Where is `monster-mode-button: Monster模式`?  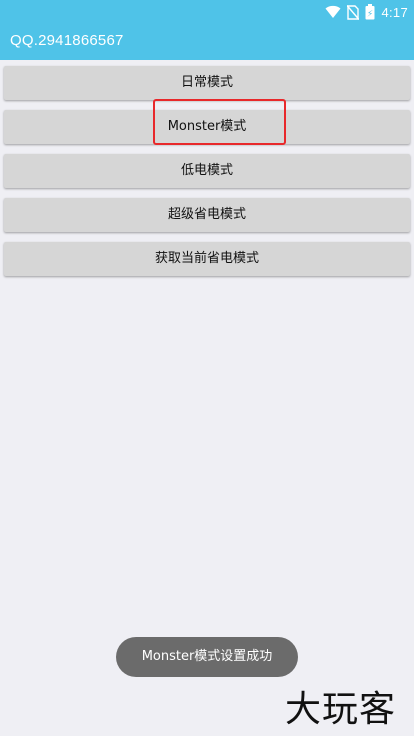
monster-mode-button: Monster模式 is located at coordinates (207, 127).